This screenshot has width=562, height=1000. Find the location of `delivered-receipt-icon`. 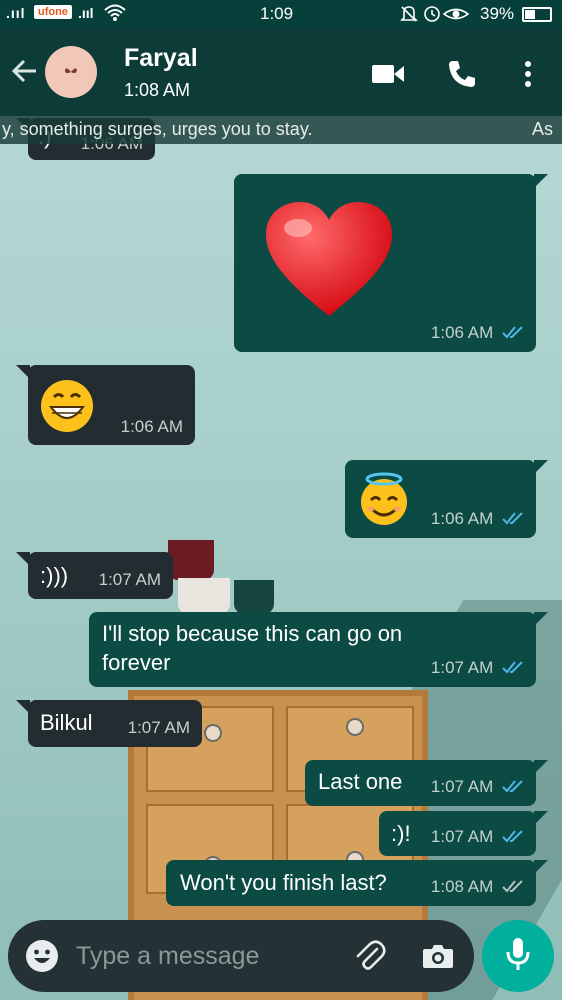

delivered-receipt-icon is located at coordinates (513, 888).